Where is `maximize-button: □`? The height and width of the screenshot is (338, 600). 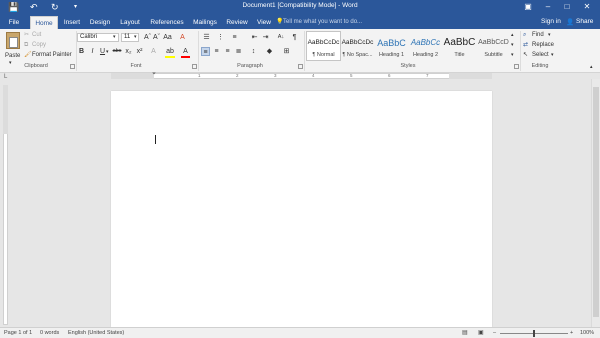 maximize-button: □ is located at coordinates (567, 7).